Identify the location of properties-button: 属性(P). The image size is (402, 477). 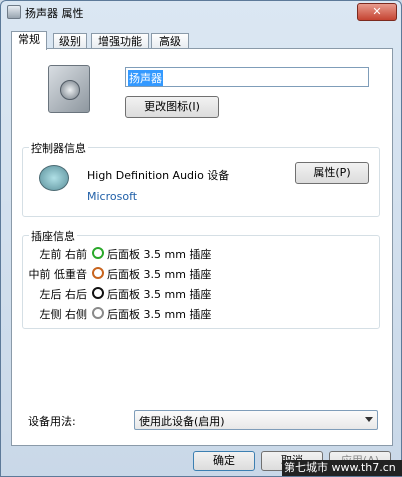
(332, 173).